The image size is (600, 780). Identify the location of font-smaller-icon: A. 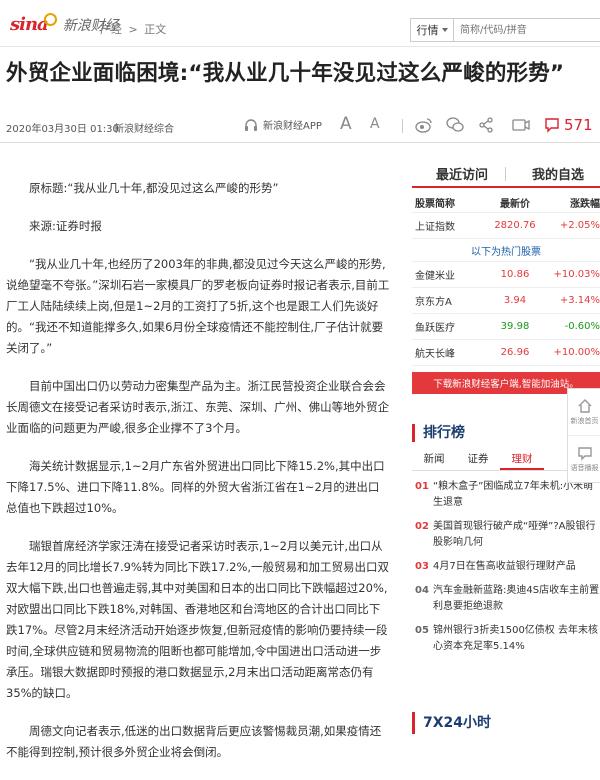
(375, 124).